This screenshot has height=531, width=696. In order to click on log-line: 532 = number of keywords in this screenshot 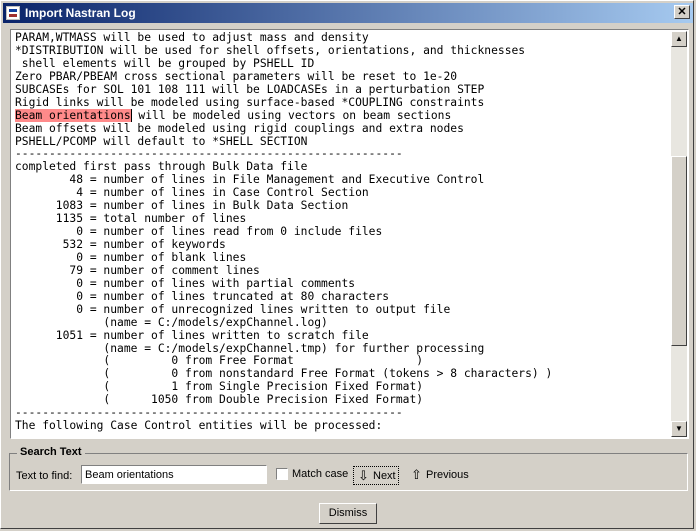, I will do `click(120, 244)`.